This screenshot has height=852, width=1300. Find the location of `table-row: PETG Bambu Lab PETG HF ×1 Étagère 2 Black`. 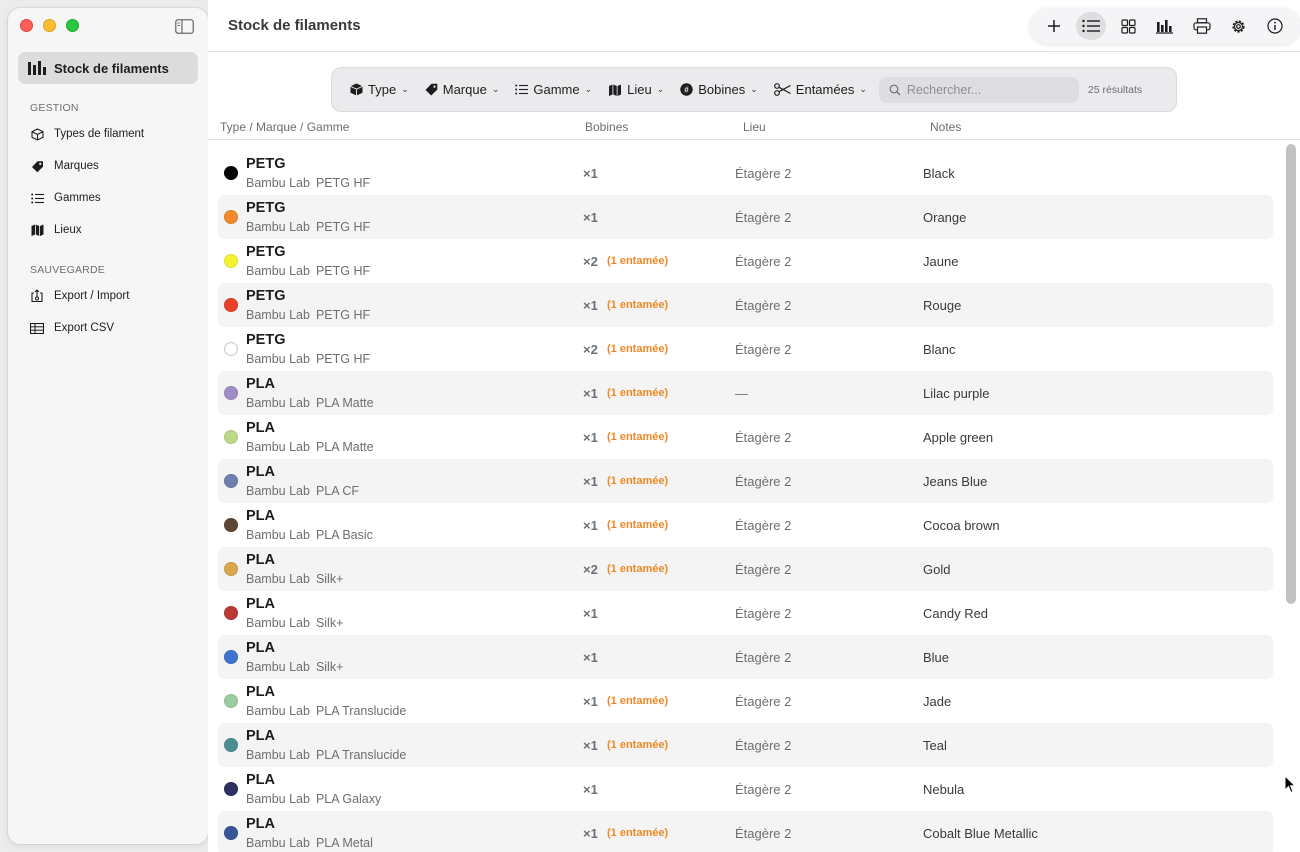

table-row: PETG Bambu Lab PETG HF ×1 Étagère 2 Black is located at coordinates (745, 173).